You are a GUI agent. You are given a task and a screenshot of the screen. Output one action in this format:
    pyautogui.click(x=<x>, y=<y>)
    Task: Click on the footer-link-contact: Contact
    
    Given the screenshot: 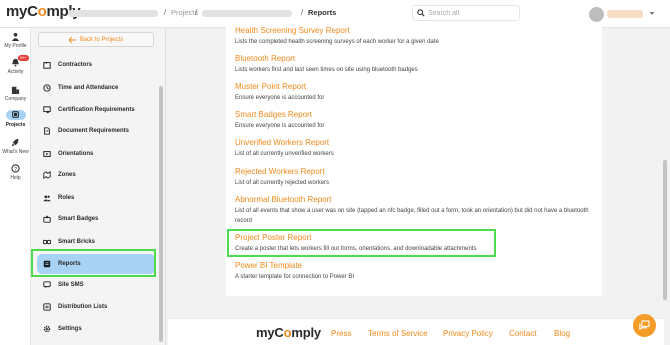 What is the action you would take?
    pyautogui.click(x=523, y=333)
    